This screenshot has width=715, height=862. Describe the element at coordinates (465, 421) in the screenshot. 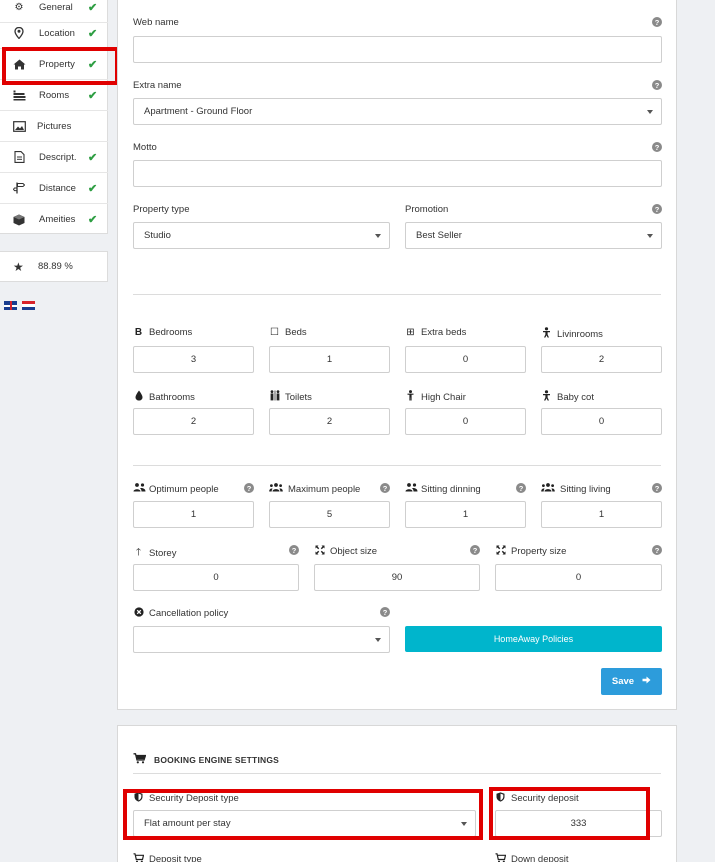

I see `high-chair-input: 0` at that location.